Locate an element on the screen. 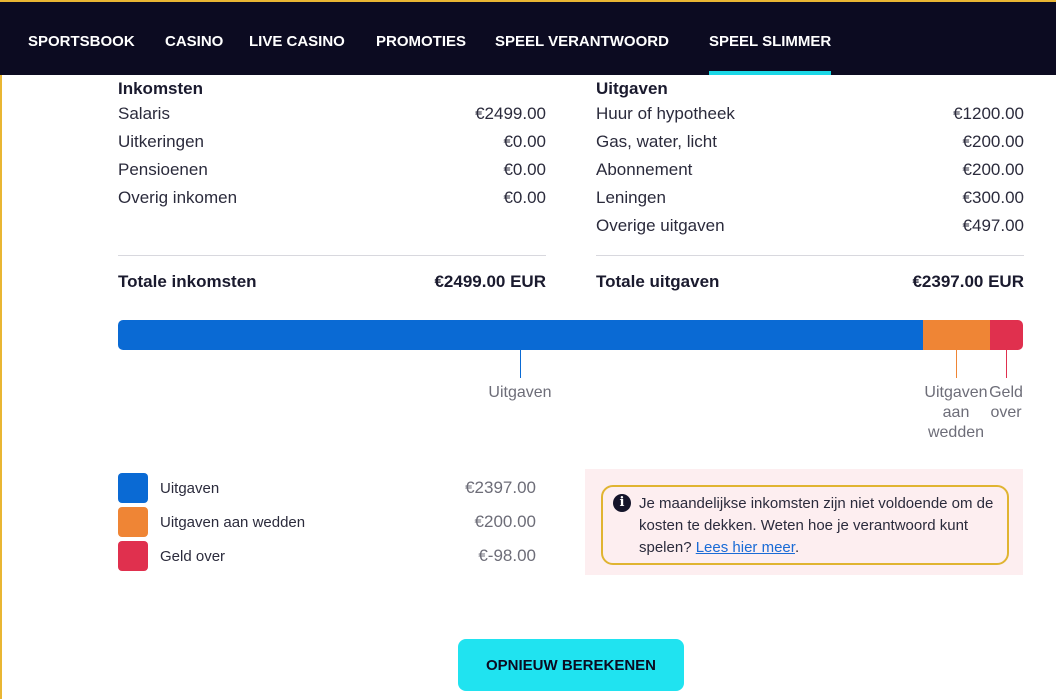 The image size is (1056, 699). legend-item-geld-over: Geld over €-98.00 is located at coordinates (327, 556).